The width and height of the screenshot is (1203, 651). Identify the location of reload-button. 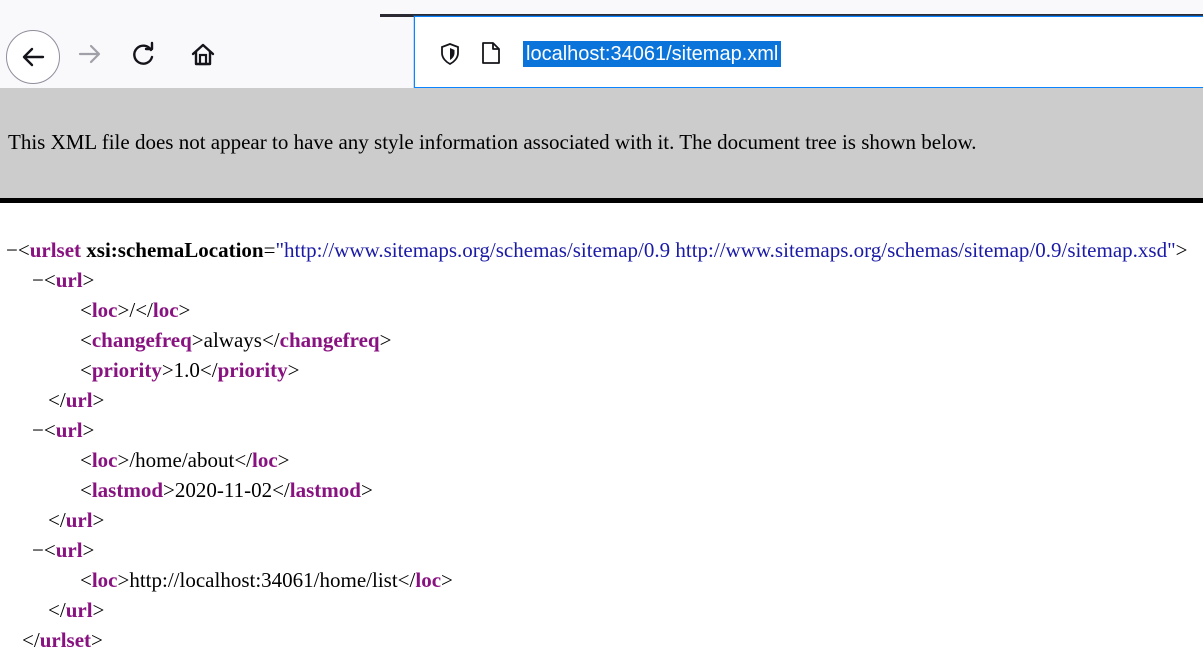
(144, 54).